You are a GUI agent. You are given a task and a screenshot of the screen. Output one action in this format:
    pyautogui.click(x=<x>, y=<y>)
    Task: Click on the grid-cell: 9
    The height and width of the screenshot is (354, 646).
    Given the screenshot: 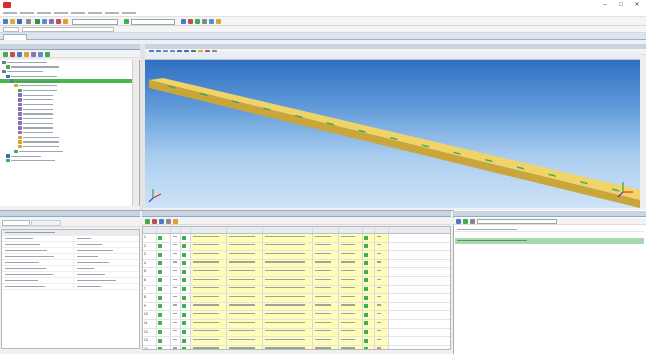 What is the action you would take?
    pyautogui.click(x=150, y=306)
    